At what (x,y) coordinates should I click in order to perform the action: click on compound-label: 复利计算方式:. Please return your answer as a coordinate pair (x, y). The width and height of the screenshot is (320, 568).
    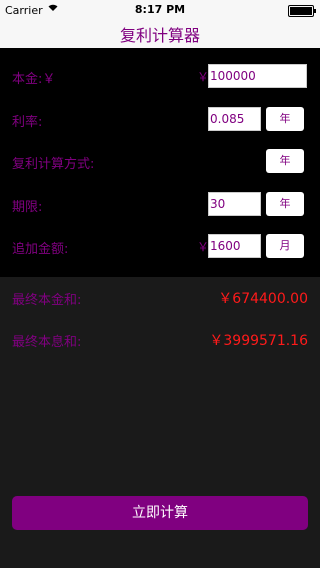
    Looking at the image, I should click on (53, 164).